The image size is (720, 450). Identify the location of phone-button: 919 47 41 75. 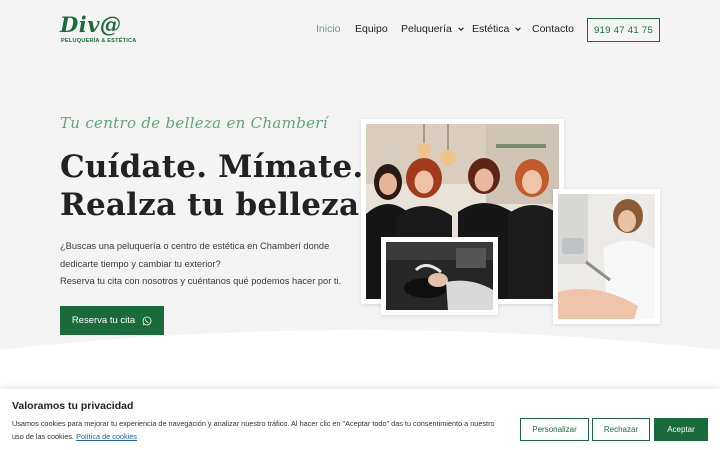
(623, 30).